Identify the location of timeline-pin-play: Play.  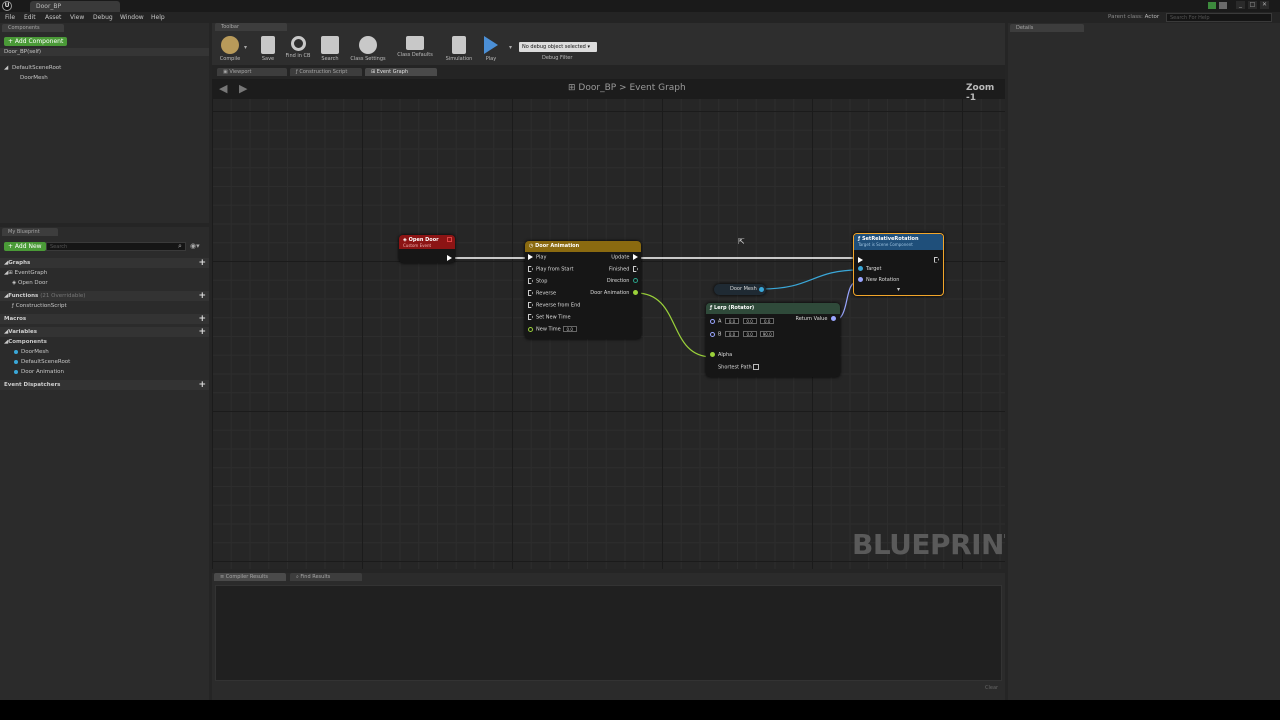
(537, 257).